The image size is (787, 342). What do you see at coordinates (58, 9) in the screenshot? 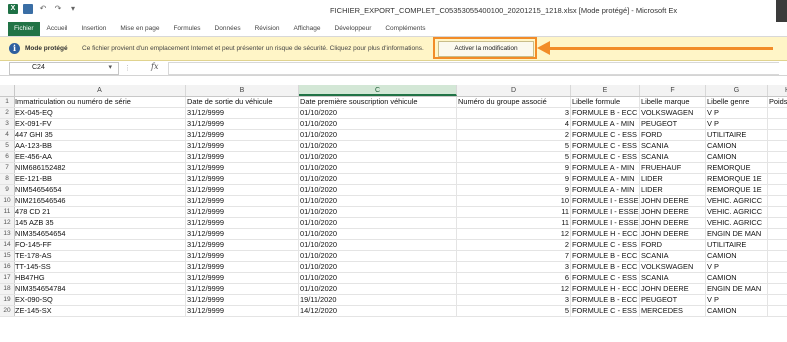
I see `redo-icon: ↷` at bounding box center [58, 9].